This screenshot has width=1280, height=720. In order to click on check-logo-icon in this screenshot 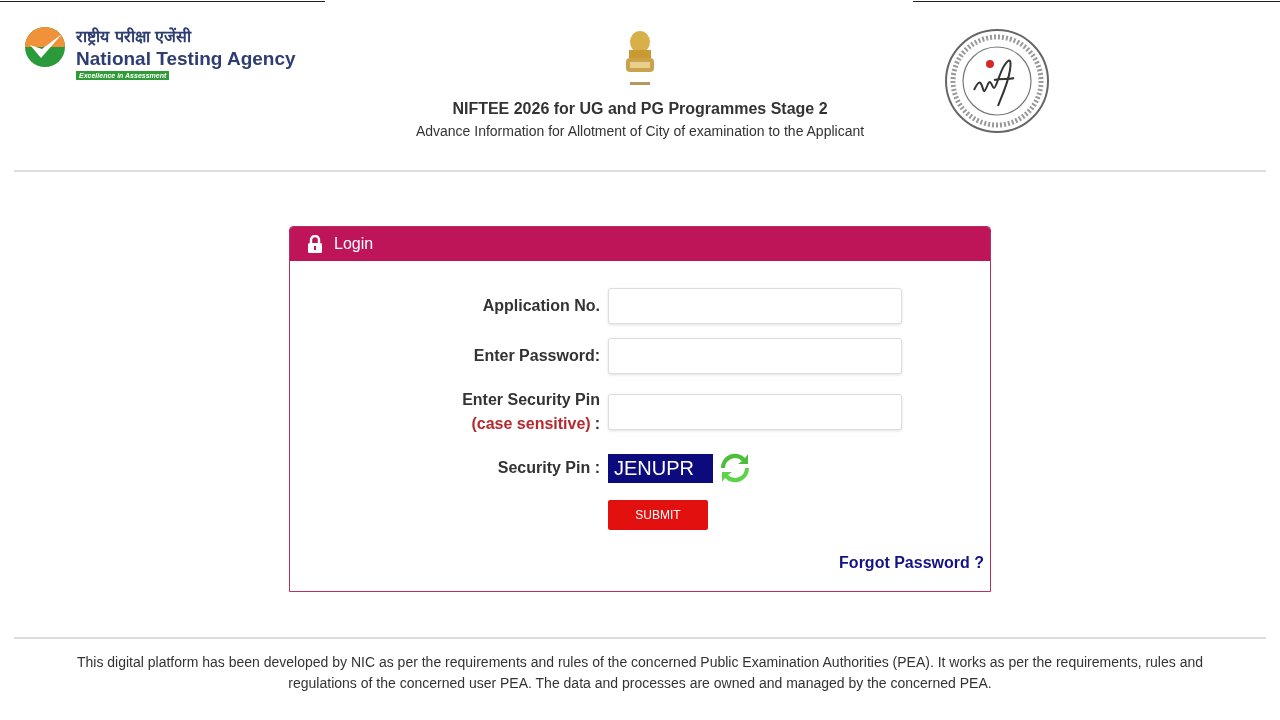, I will do `click(45, 47)`.